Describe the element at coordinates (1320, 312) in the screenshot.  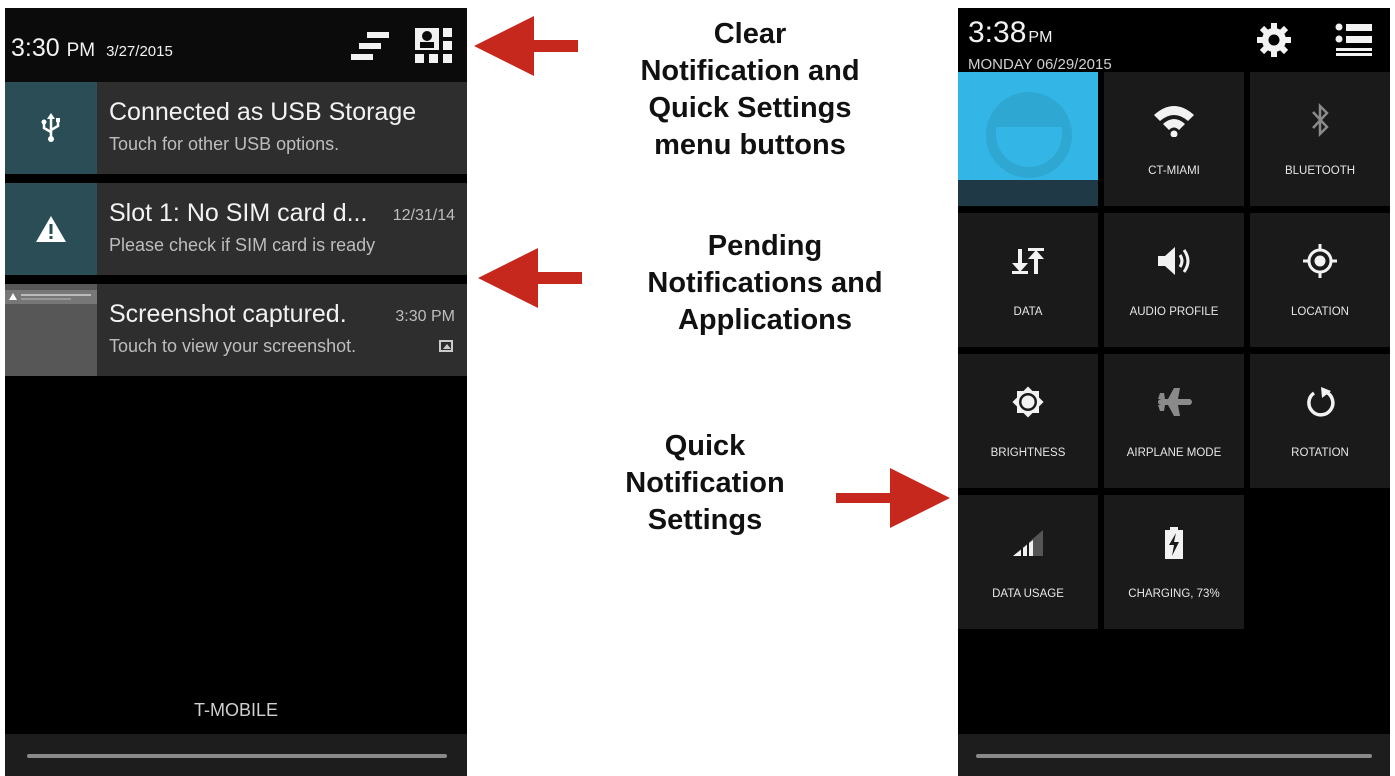
I see `tile-label: LOCATION` at that location.